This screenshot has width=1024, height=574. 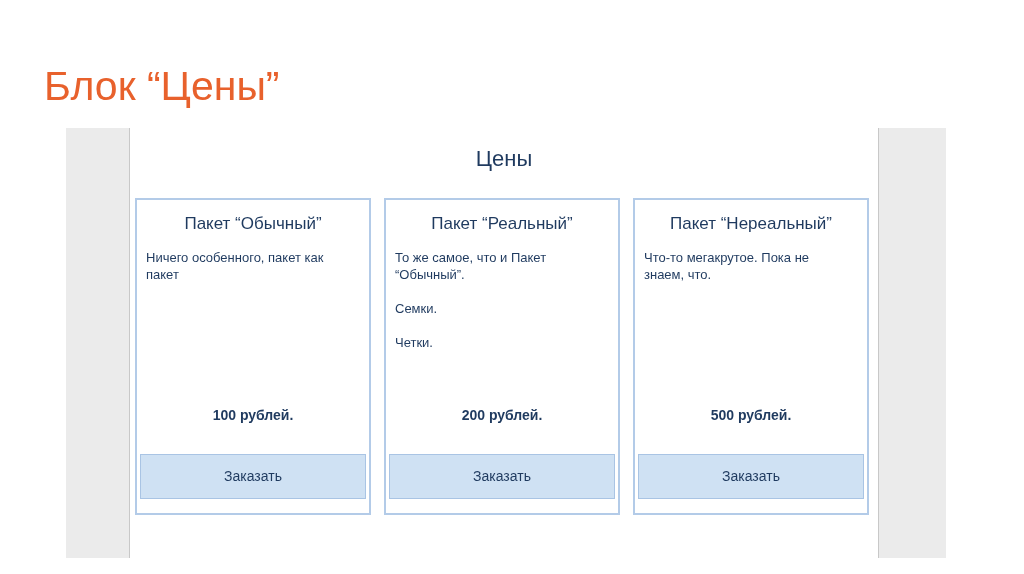 What do you see at coordinates (727, 266) in the screenshot?
I see `plan-description: Что-то мегакрутое. Пока не знаем, что.` at bounding box center [727, 266].